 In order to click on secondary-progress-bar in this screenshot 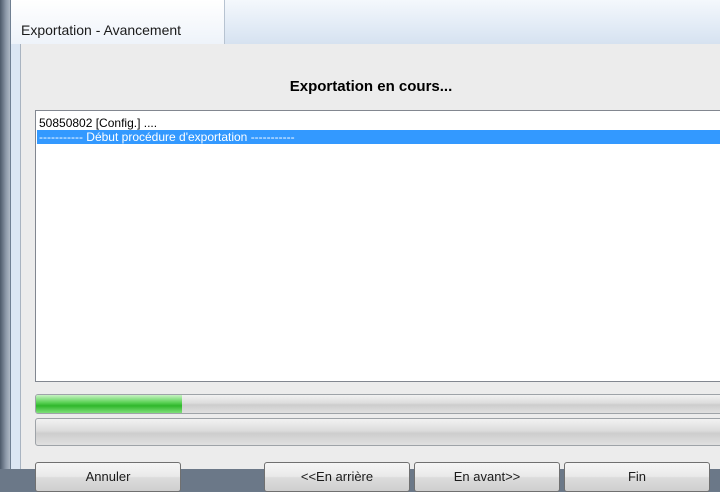, I will do `click(377, 432)`.